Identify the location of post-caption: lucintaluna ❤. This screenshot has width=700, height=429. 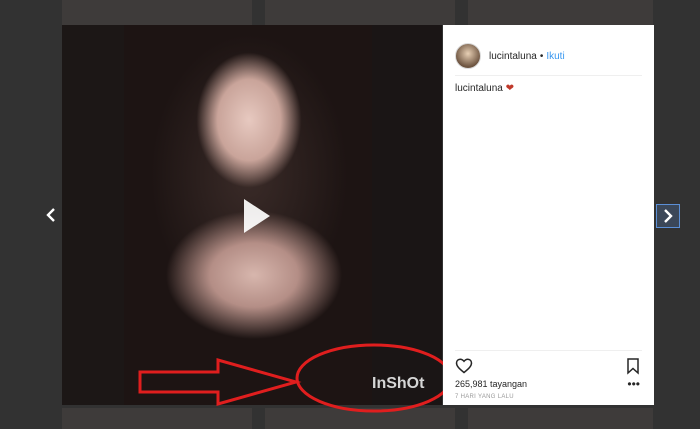
(484, 88).